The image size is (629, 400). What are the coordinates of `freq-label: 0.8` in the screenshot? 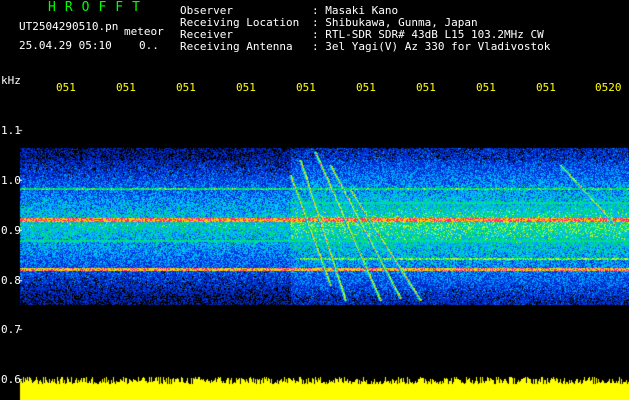 It's located at (11, 280).